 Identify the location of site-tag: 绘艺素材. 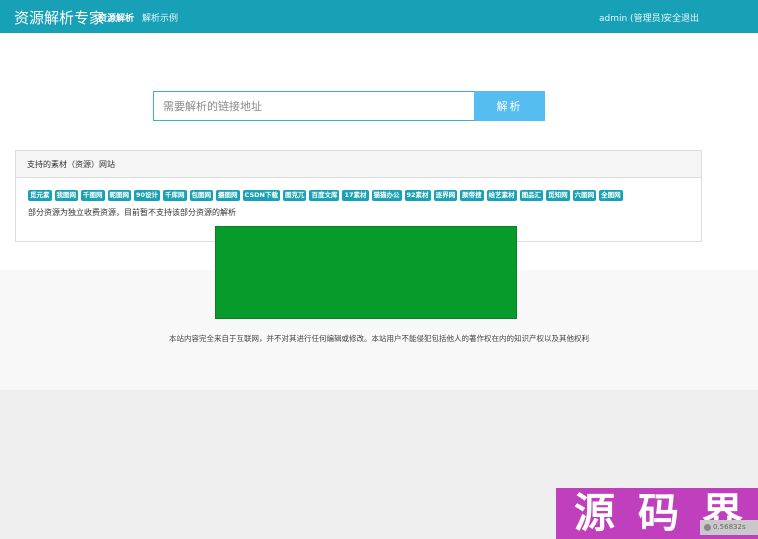
(501, 195).